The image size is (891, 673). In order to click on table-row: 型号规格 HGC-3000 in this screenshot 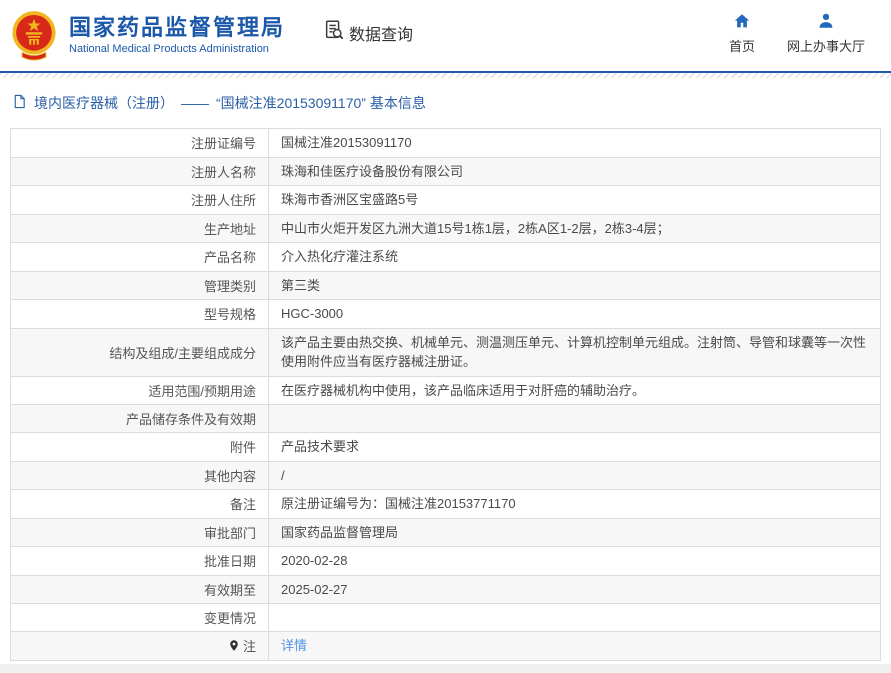, I will do `click(445, 314)`.